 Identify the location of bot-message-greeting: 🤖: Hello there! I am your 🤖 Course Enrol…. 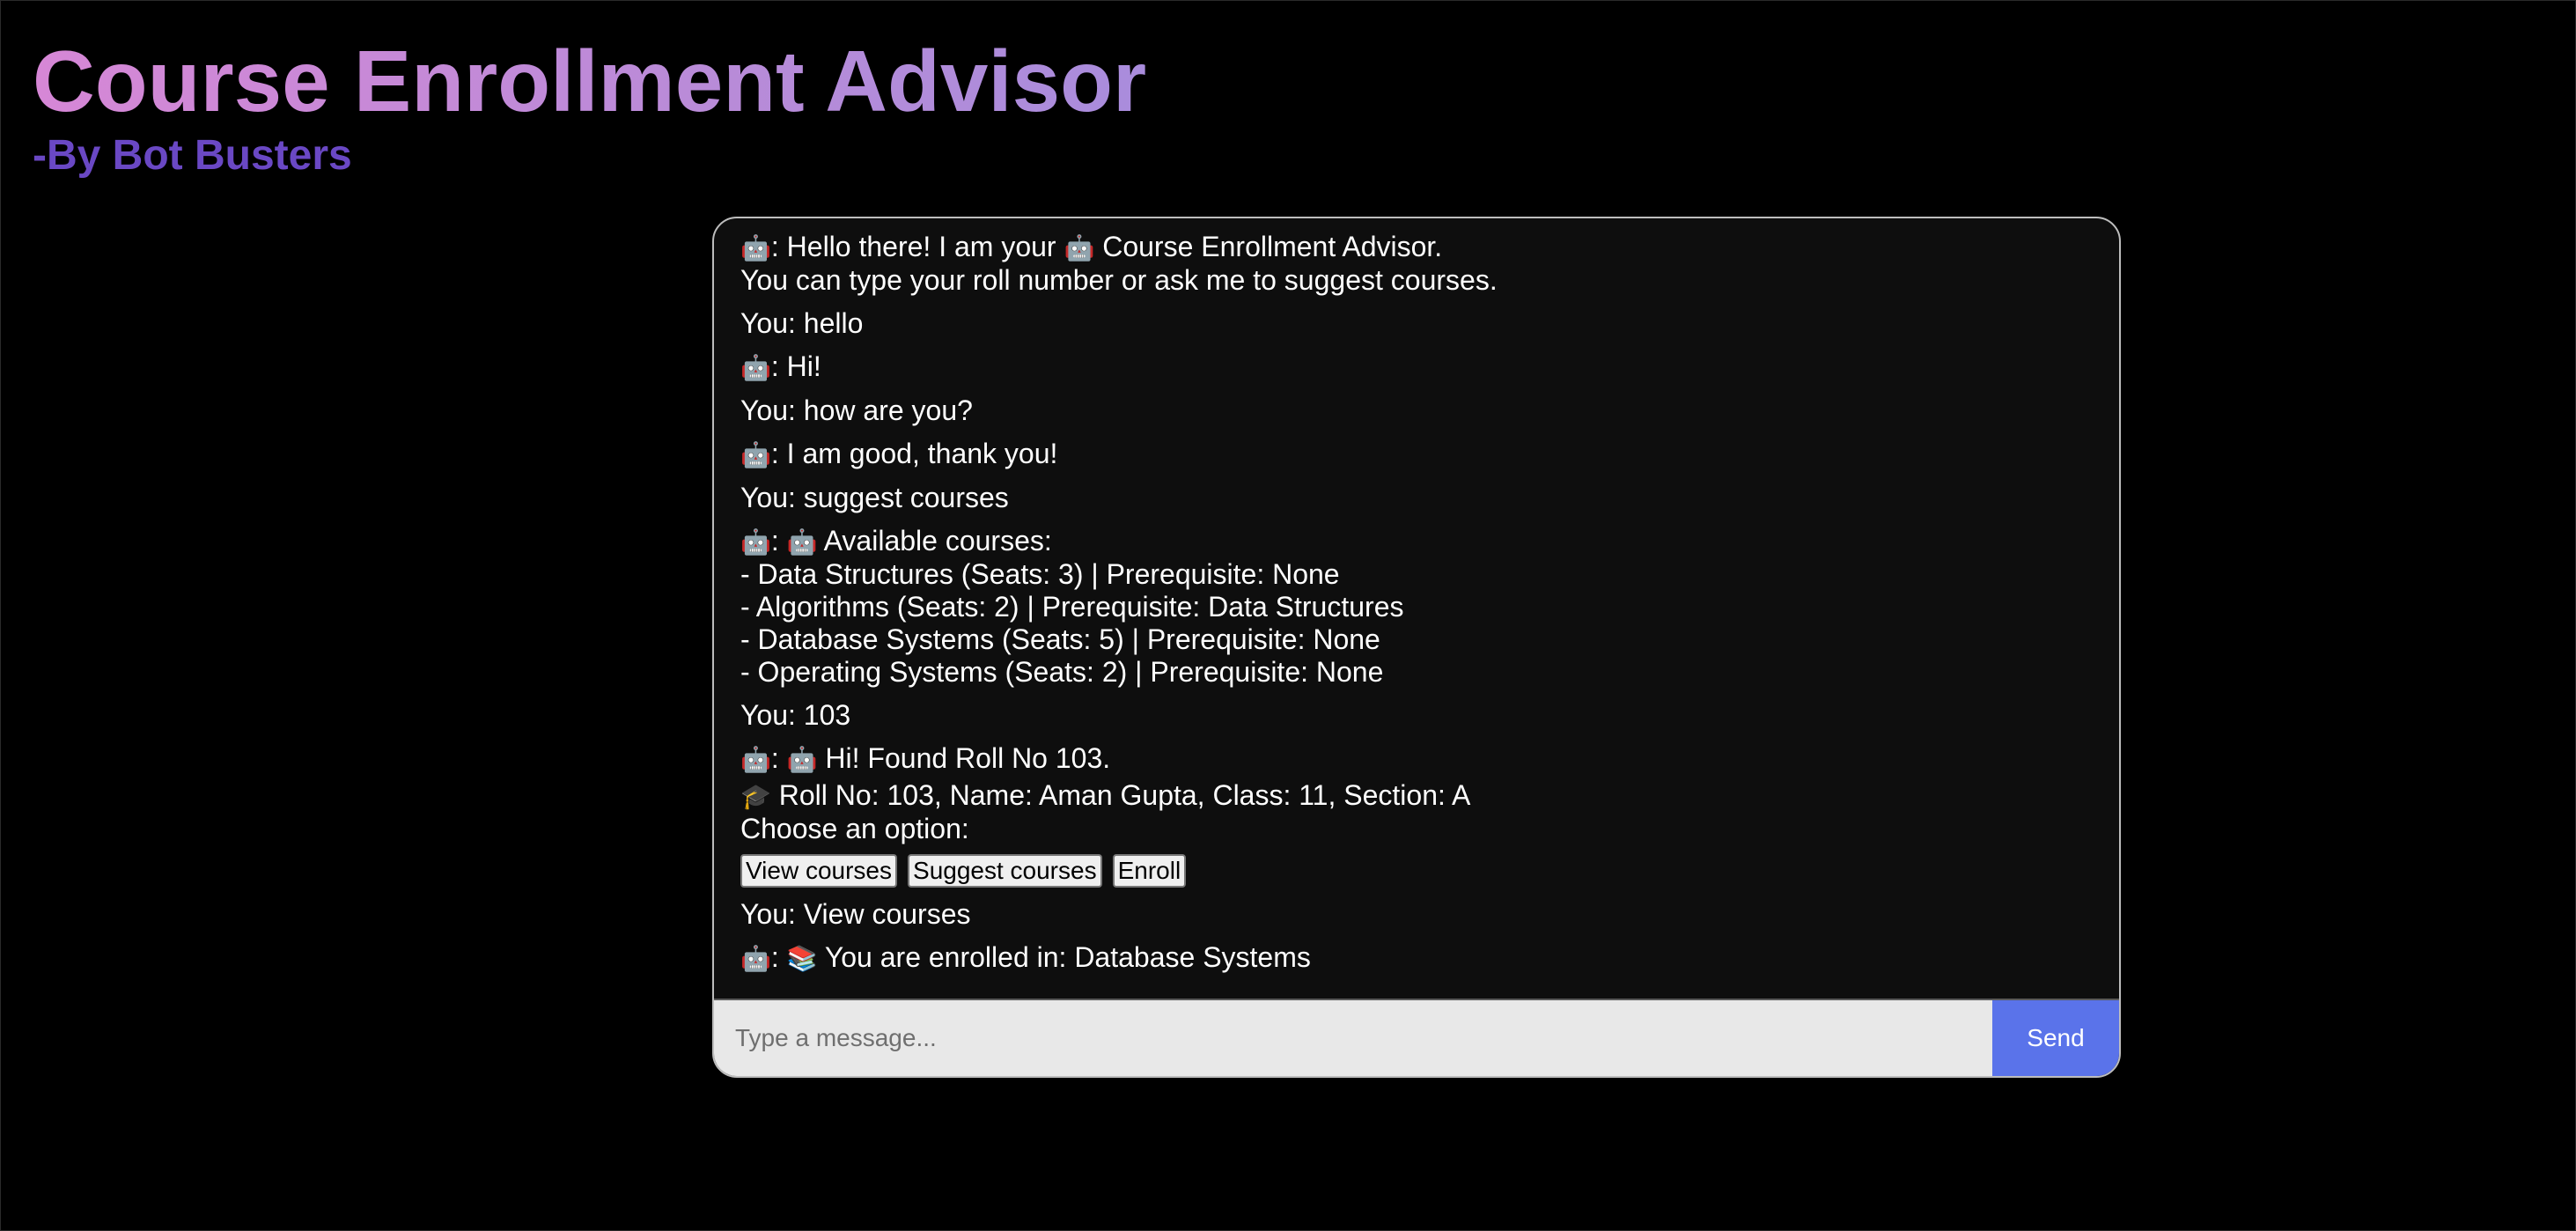
(1416, 264).